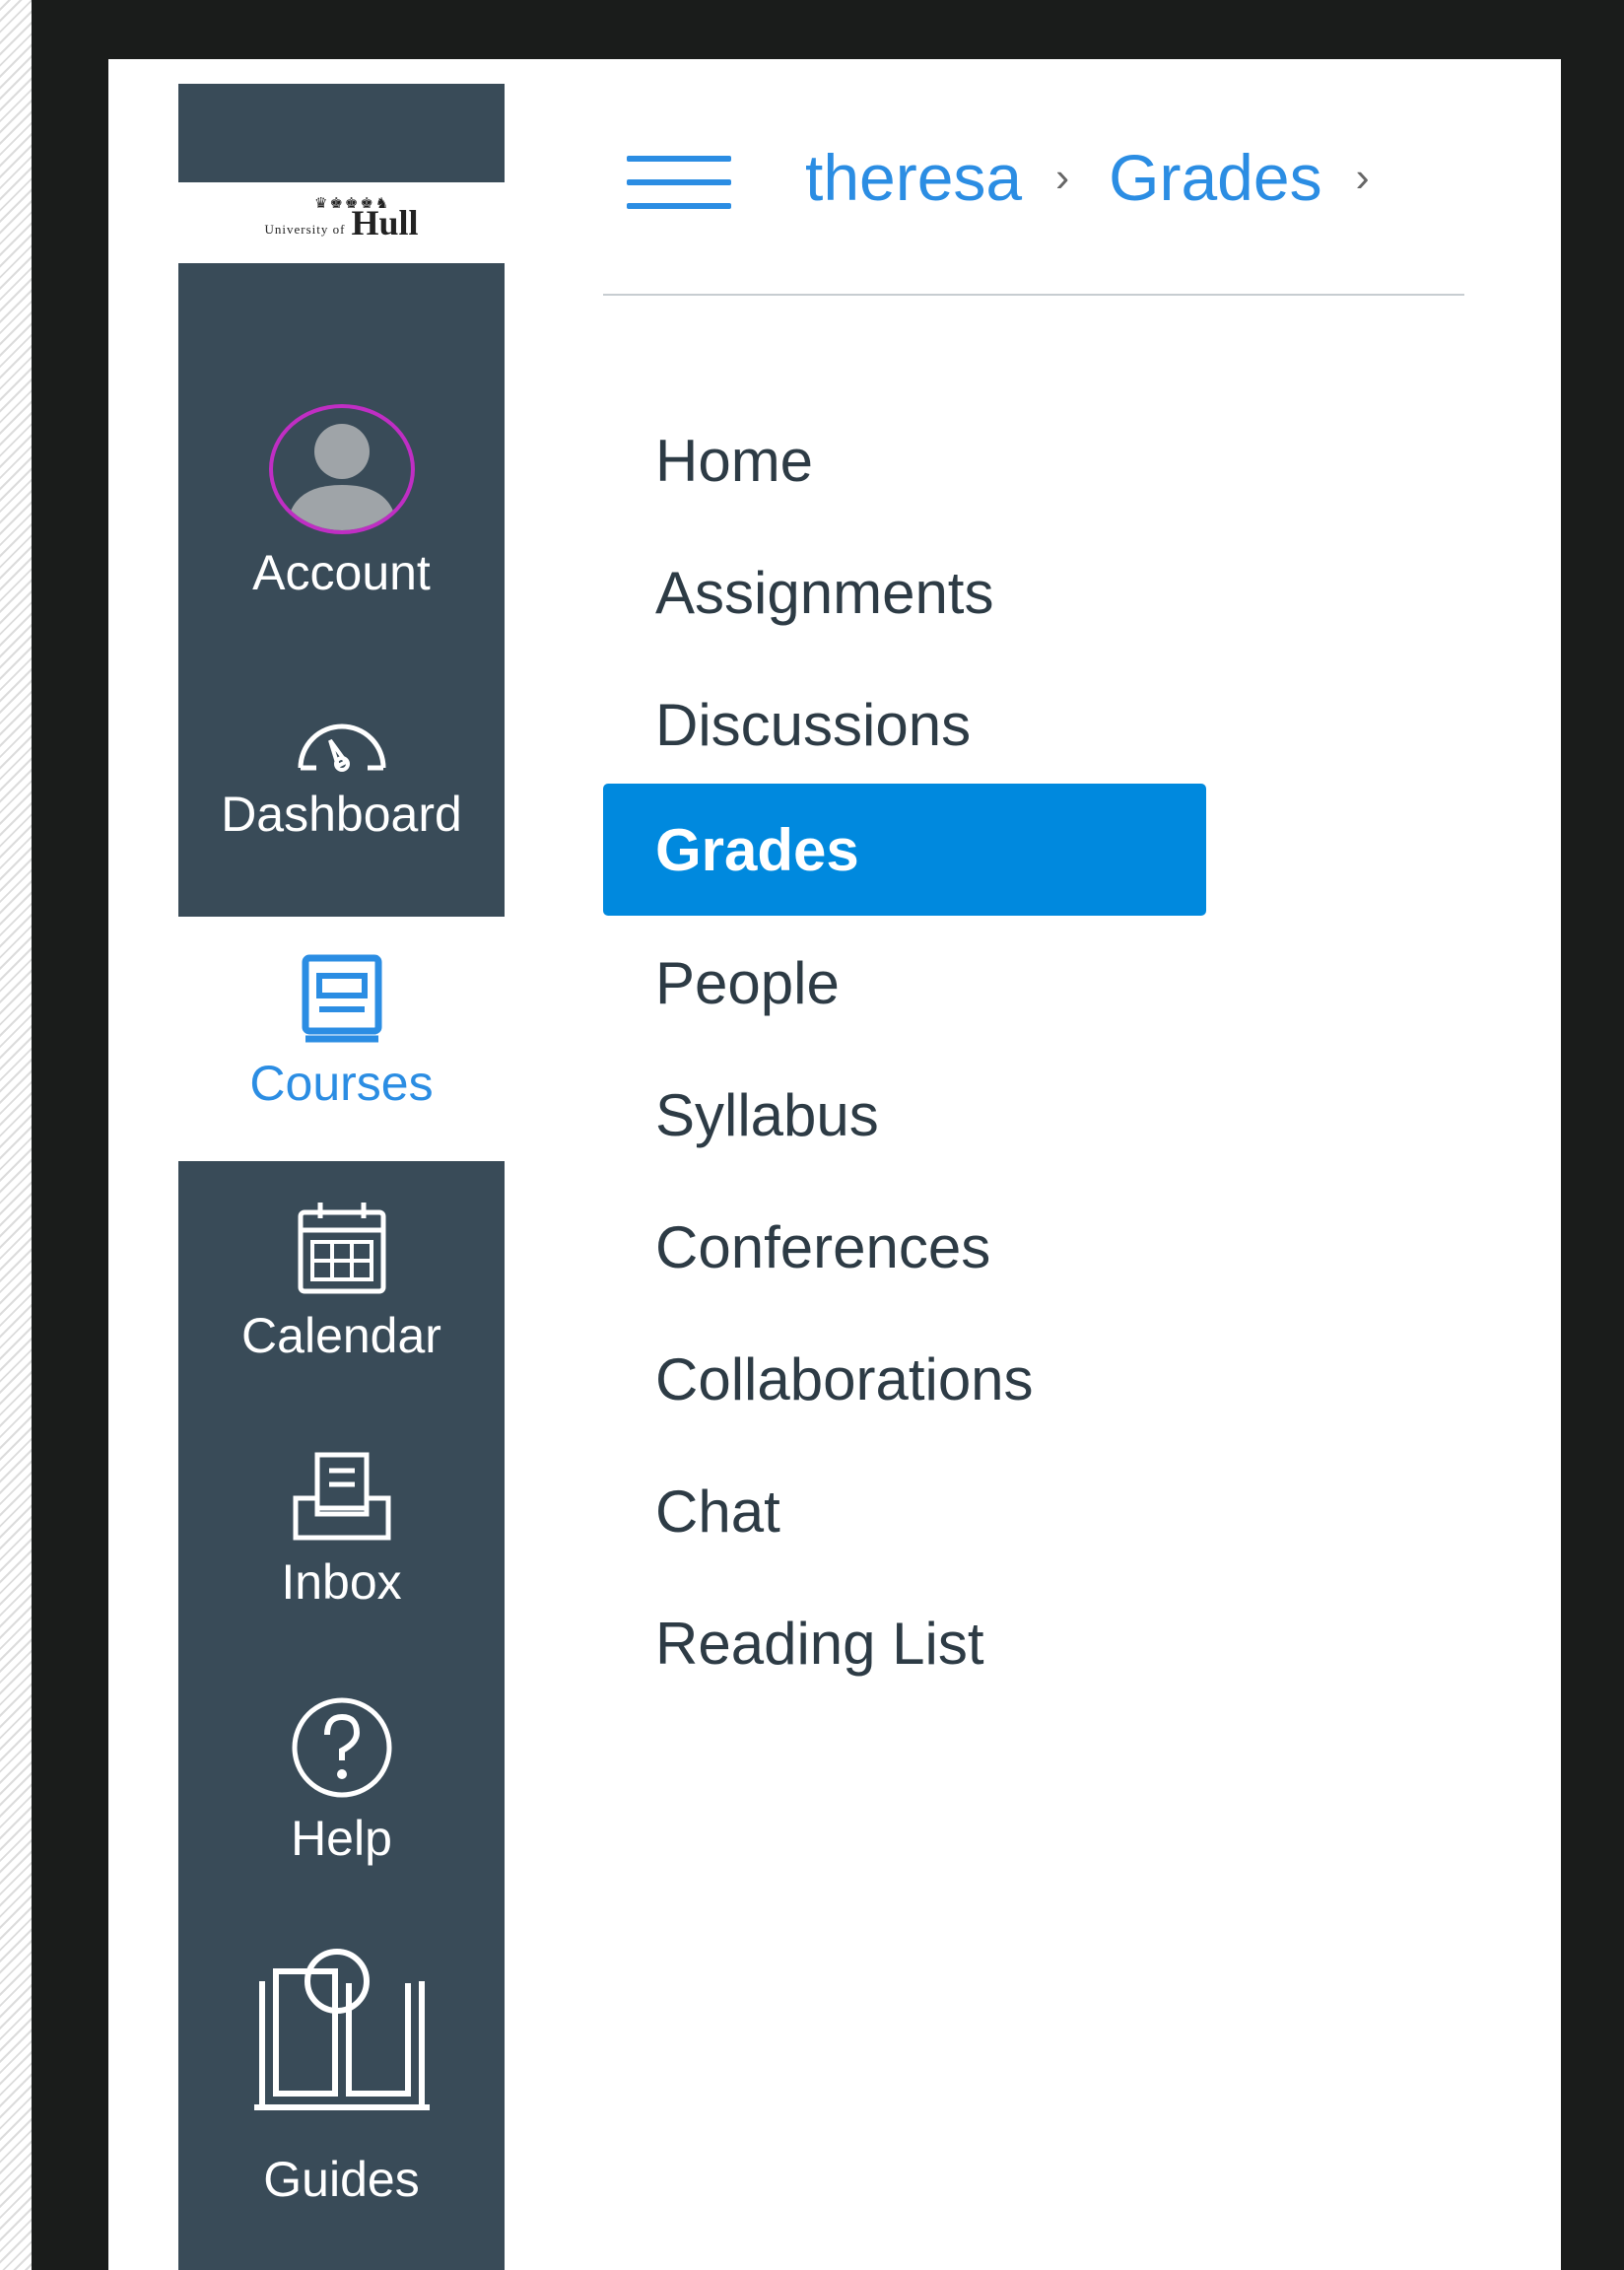 Image resolution: width=1624 pixels, height=2270 pixels. Describe the element at coordinates (905, 850) in the screenshot. I see `course-nav-grades: Grades` at that location.